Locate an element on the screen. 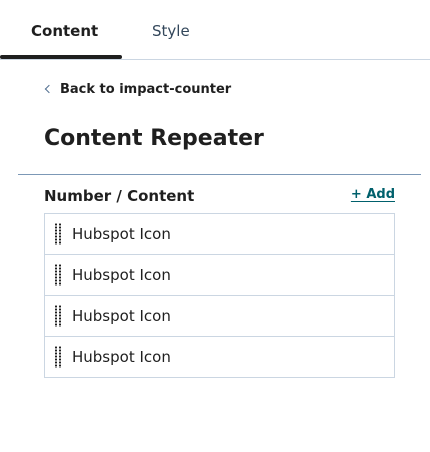 Image resolution: width=430 pixels, height=452 pixels. tab-style: Style is located at coordinates (171, 31).